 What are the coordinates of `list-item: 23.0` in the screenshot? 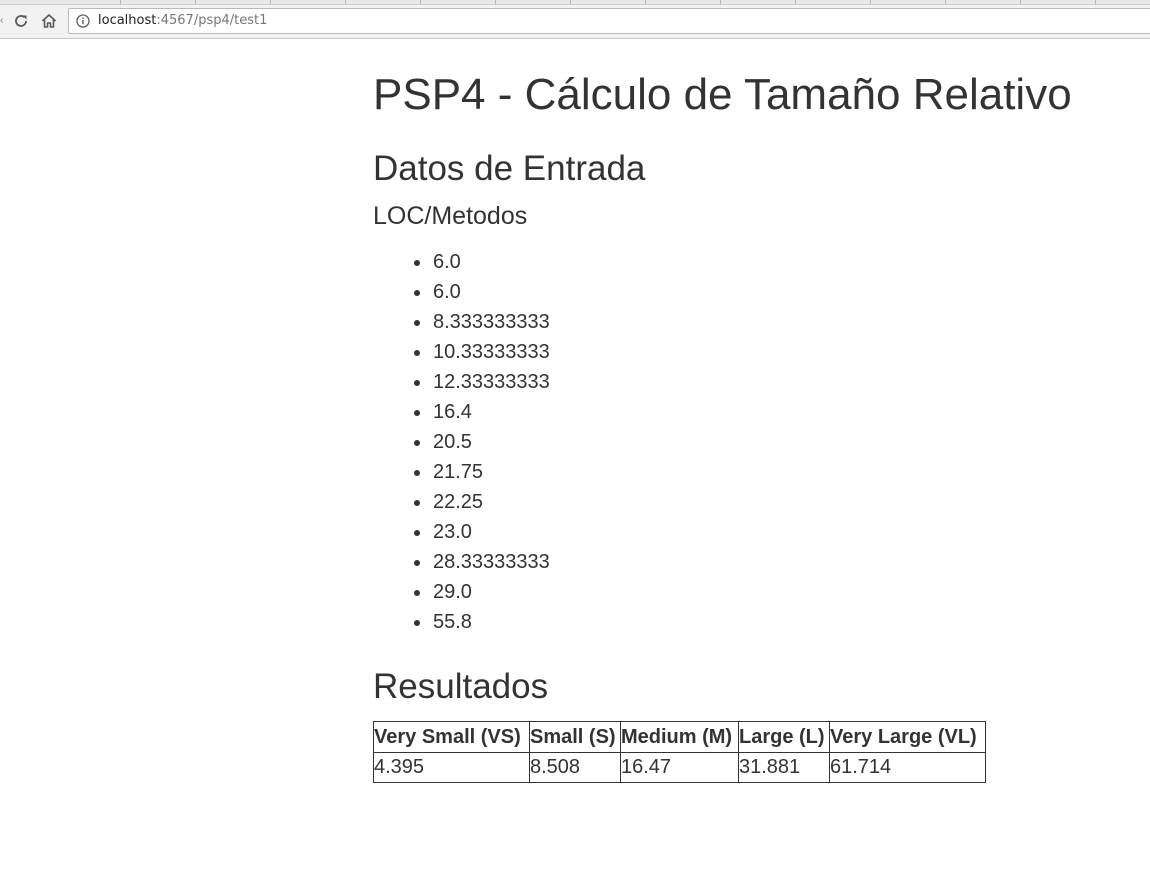 It's located at (461, 532).